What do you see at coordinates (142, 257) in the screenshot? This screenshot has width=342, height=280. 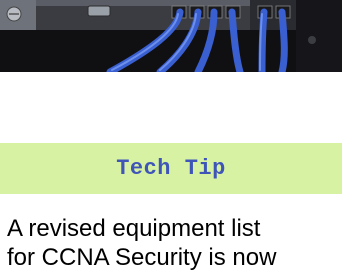 I see `article-text-line-2: for CCNA Security is now` at bounding box center [142, 257].